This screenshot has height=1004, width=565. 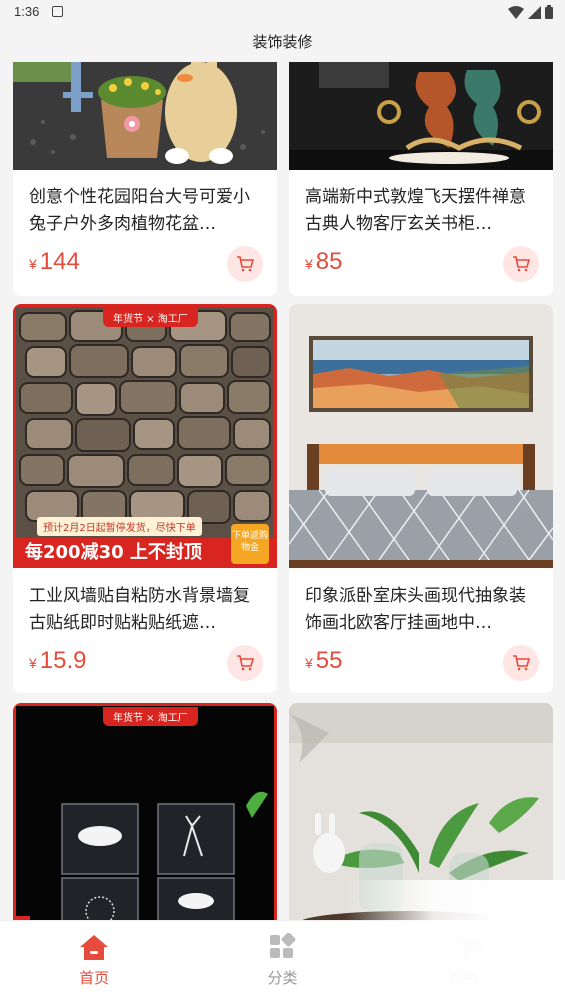 What do you see at coordinates (283, 945) in the screenshot?
I see `category-icon` at bounding box center [283, 945].